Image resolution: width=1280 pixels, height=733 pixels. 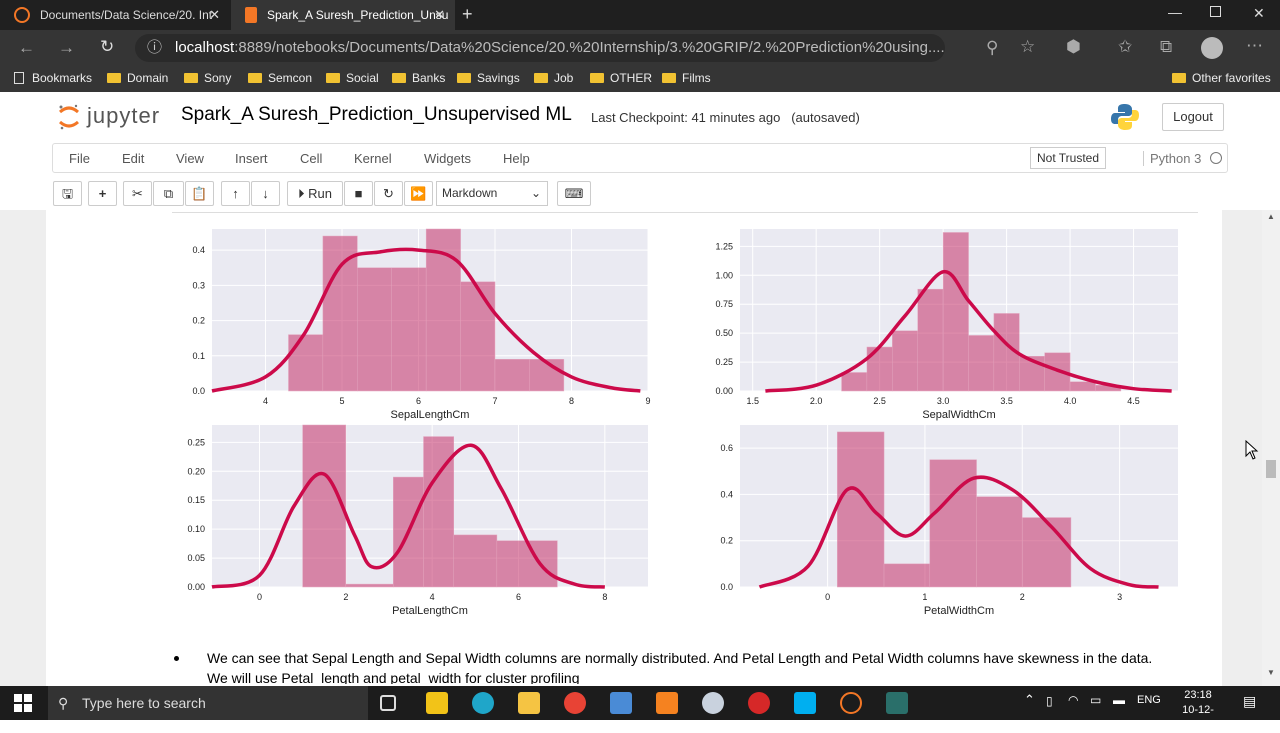 I want to click on copy-button: ⧉, so click(x=168, y=193).